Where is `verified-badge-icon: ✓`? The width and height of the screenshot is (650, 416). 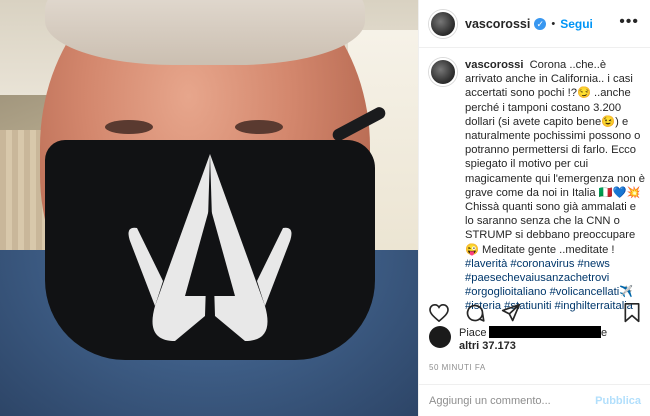
verified-badge-icon: ✓ is located at coordinates (540, 23).